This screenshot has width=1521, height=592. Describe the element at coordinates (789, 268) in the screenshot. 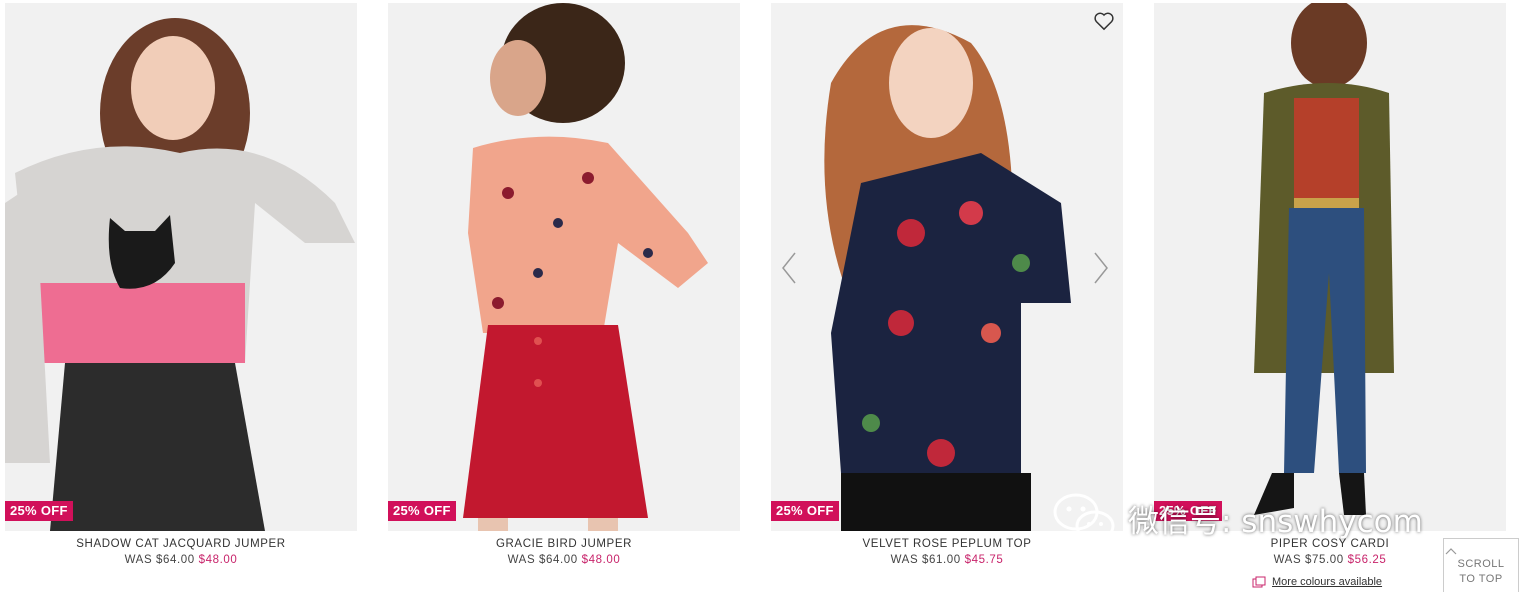

I see `chevron-left-icon` at that location.